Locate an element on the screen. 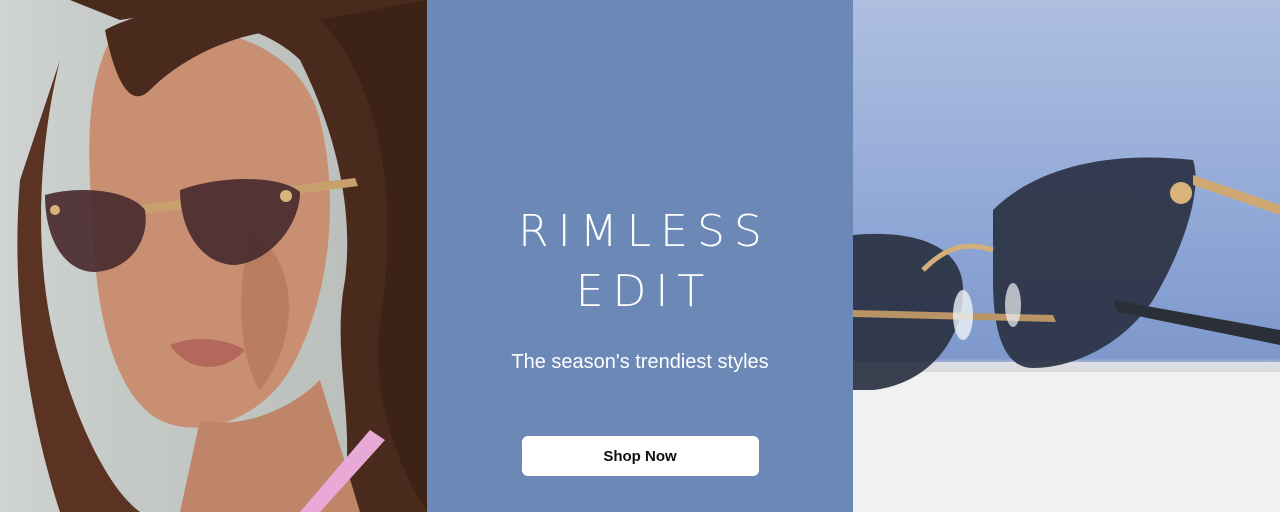 The height and width of the screenshot is (512, 1280). promo-title: RIMLESS is located at coordinates (644, 231).